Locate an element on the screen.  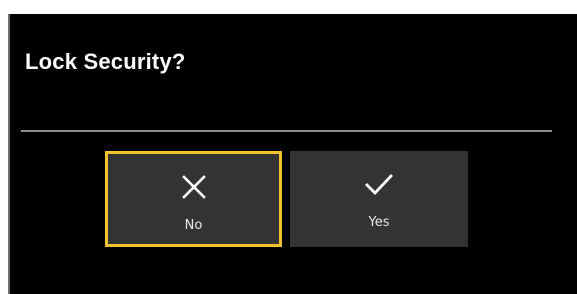
dialog-title: Lock Security? is located at coordinates (105, 61).